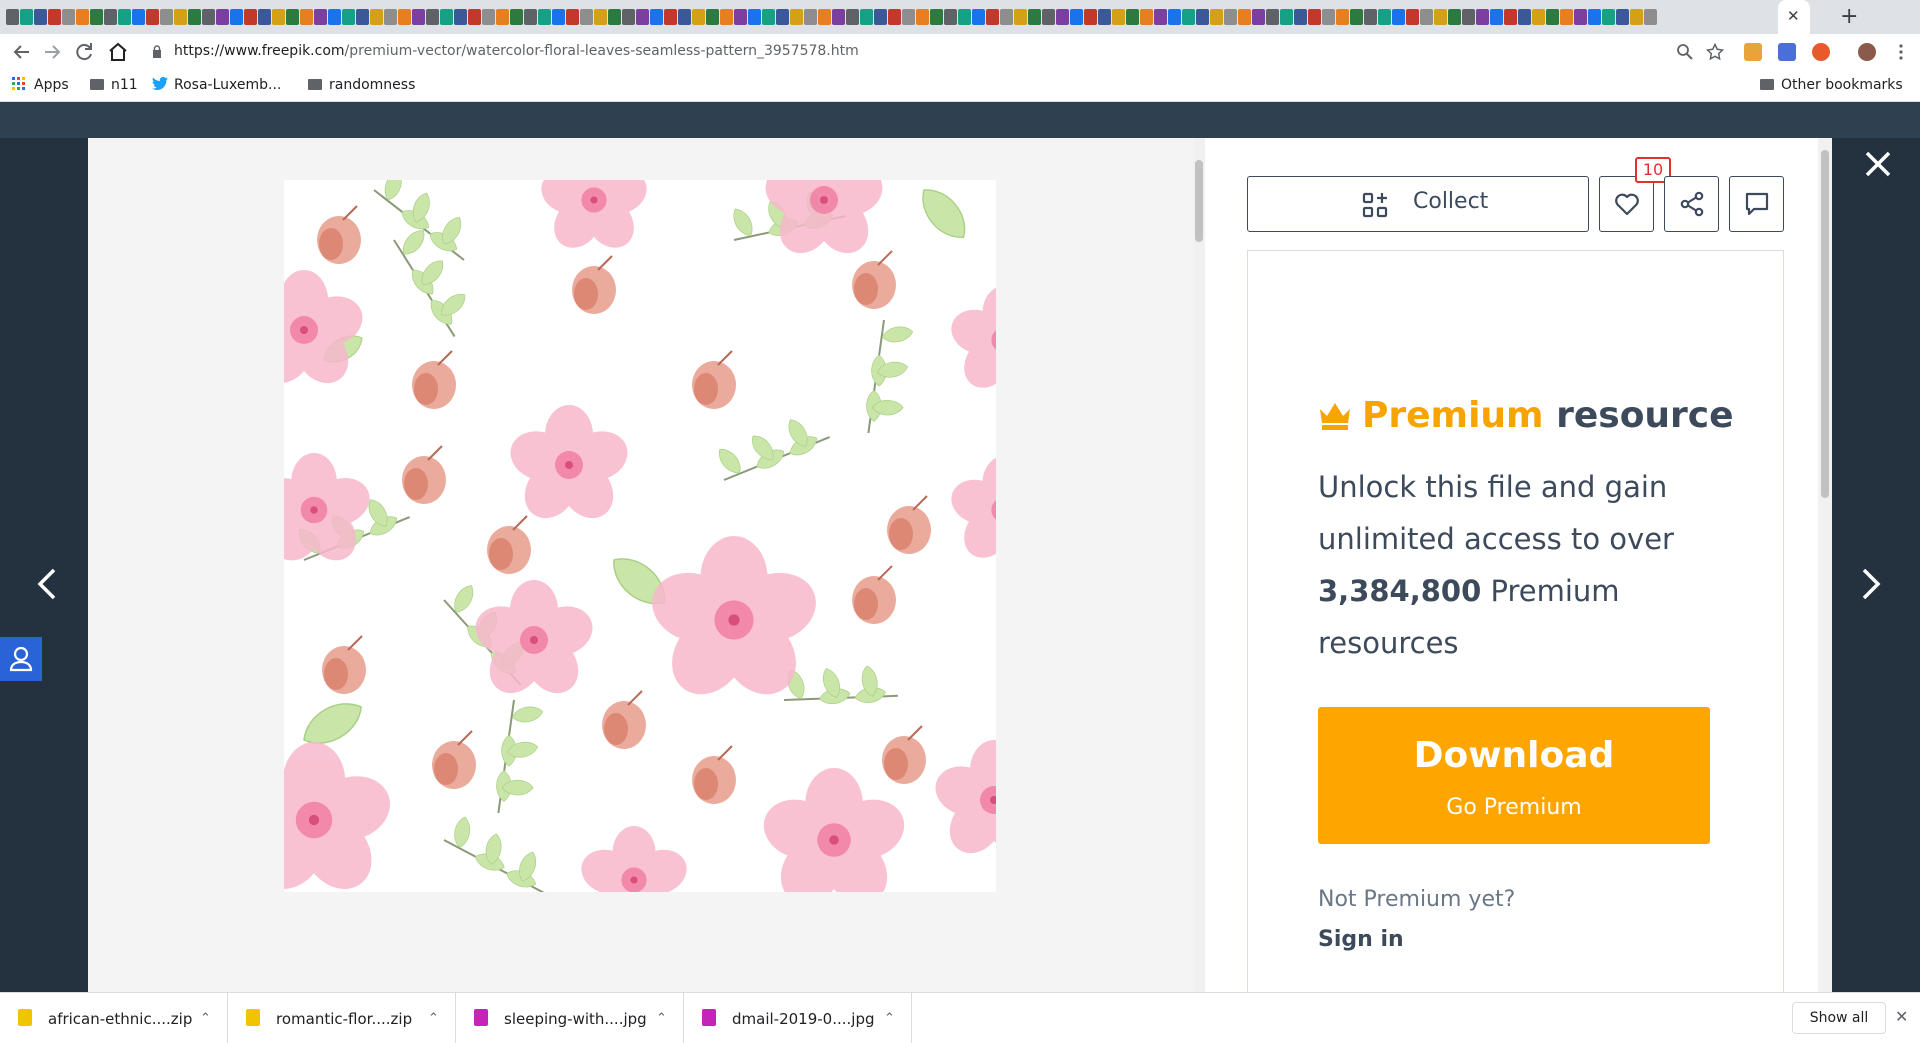  Describe the element at coordinates (1626, 204) in the screenshot. I see `like-button` at that location.